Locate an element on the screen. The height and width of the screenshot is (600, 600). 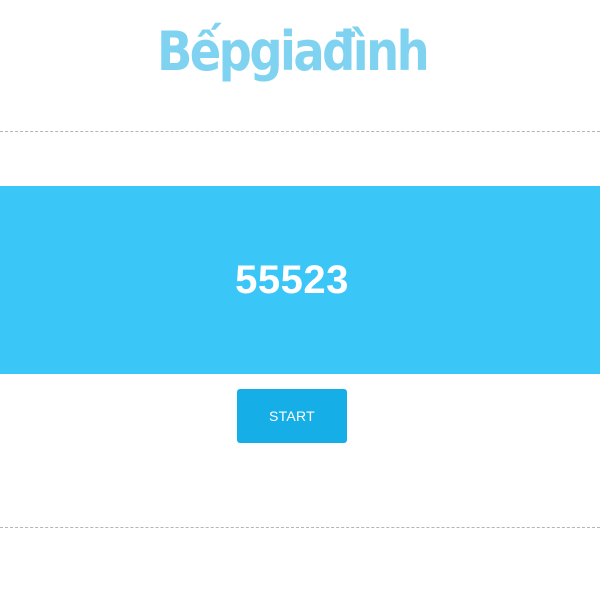
divider-bottom is located at coordinates (300, 527).